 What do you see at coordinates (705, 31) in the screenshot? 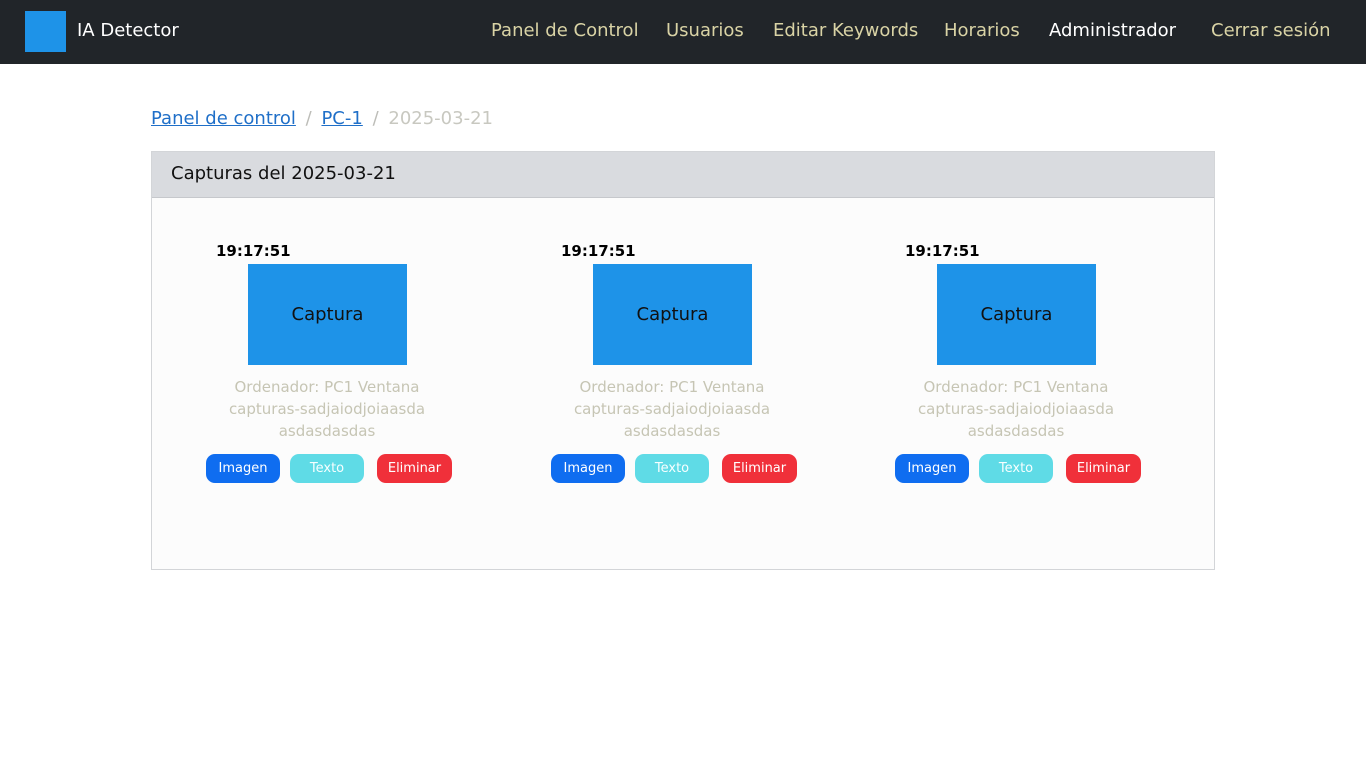
I see `nav-usuarios: Usuarios` at bounding box center [705, 31].